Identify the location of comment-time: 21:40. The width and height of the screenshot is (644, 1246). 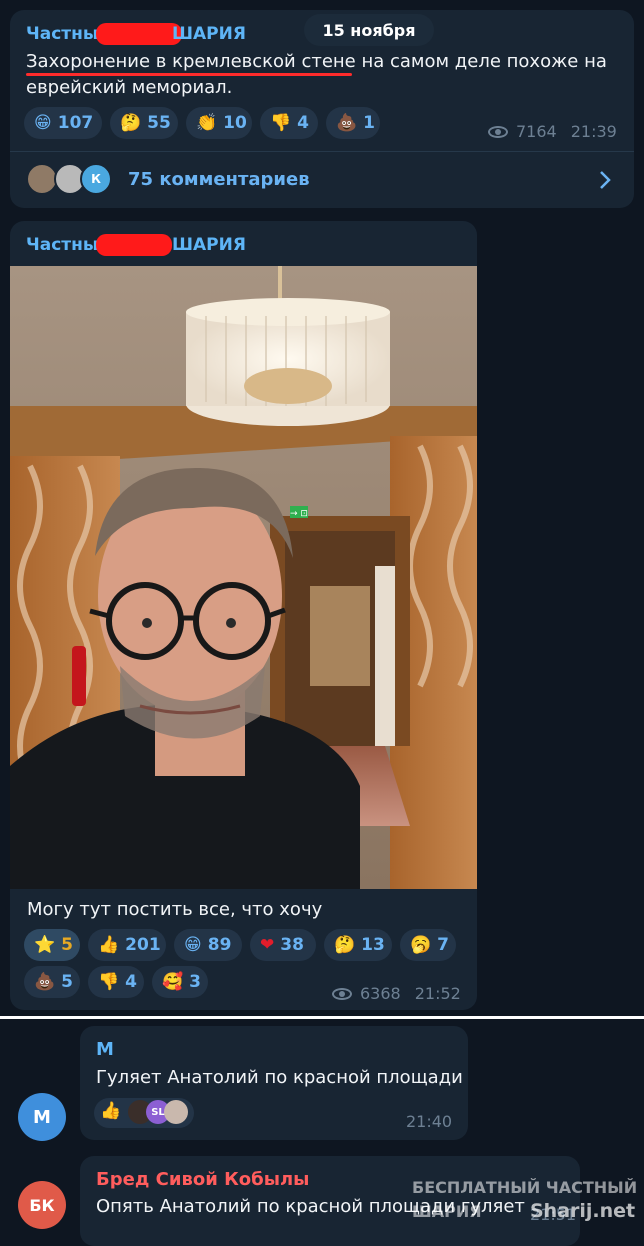
(429, 1121).